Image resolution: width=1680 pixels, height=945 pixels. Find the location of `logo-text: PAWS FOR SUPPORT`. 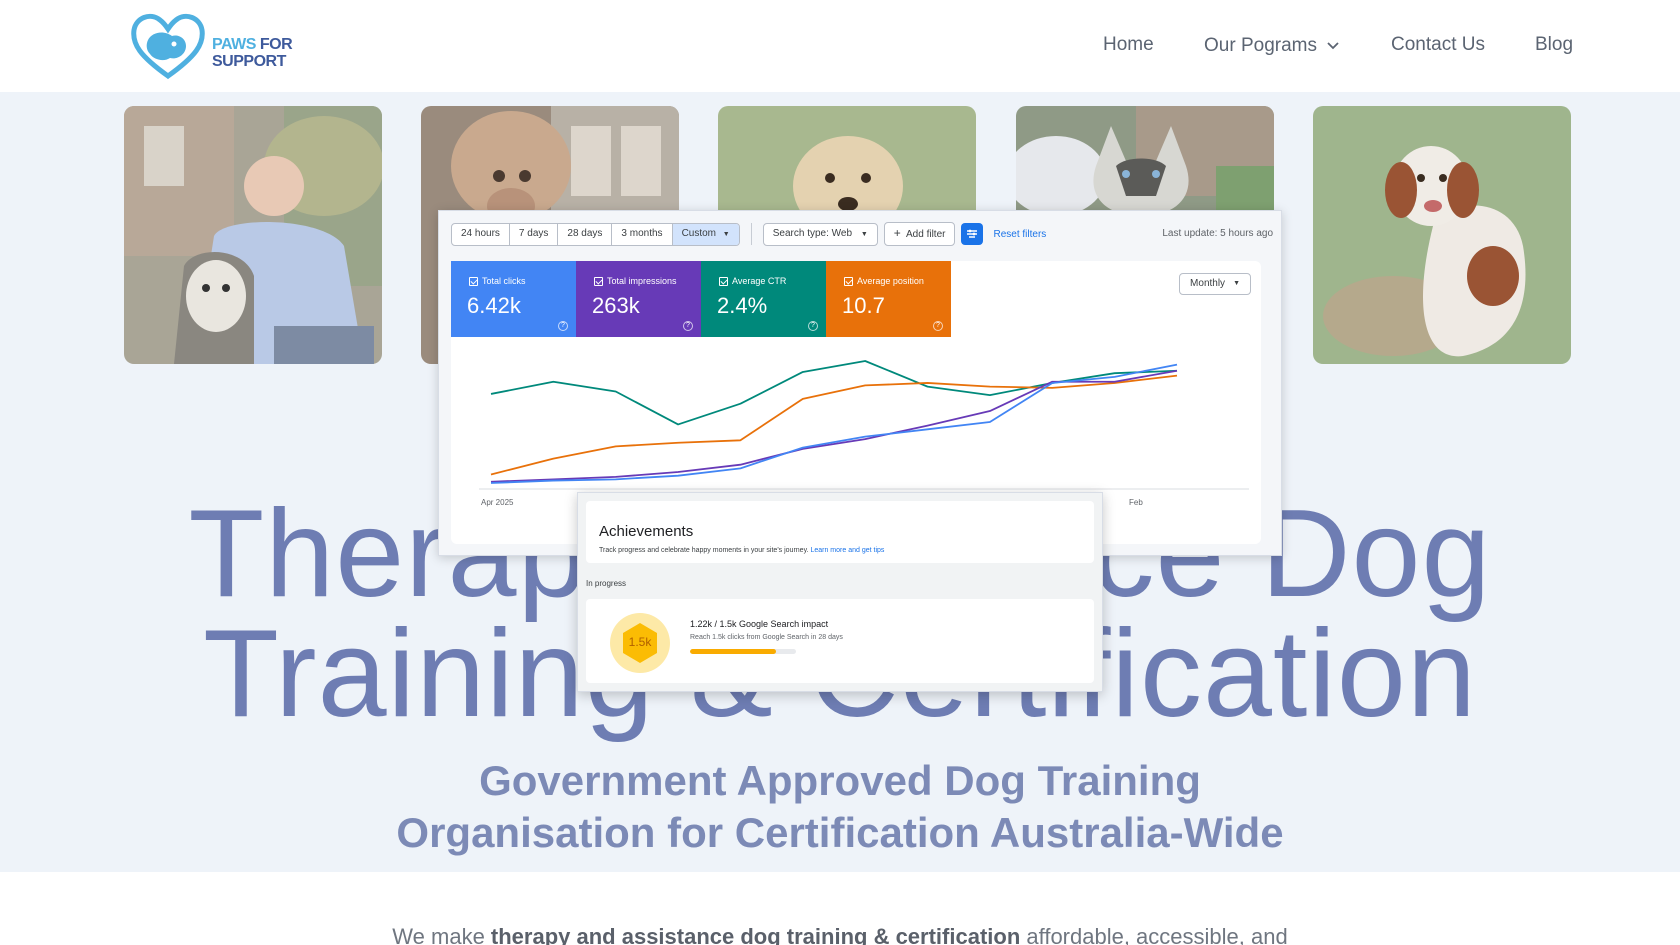

logo-text: PAWS FOR SUPPORT is located at coordinates (252, 53).